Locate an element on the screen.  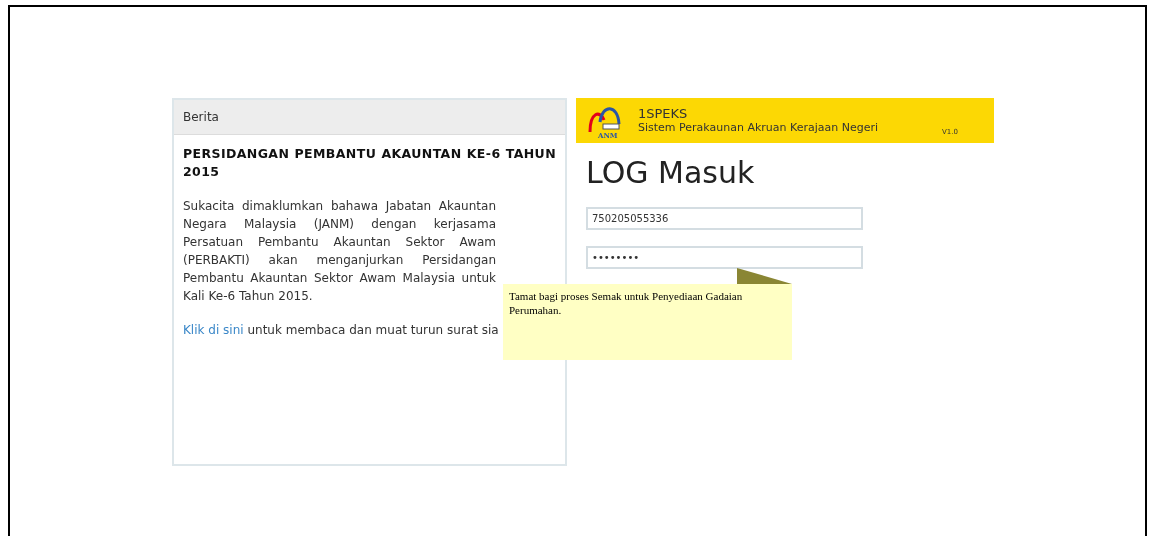
news-link: Klik di sini is located at coordinates (213, 330).